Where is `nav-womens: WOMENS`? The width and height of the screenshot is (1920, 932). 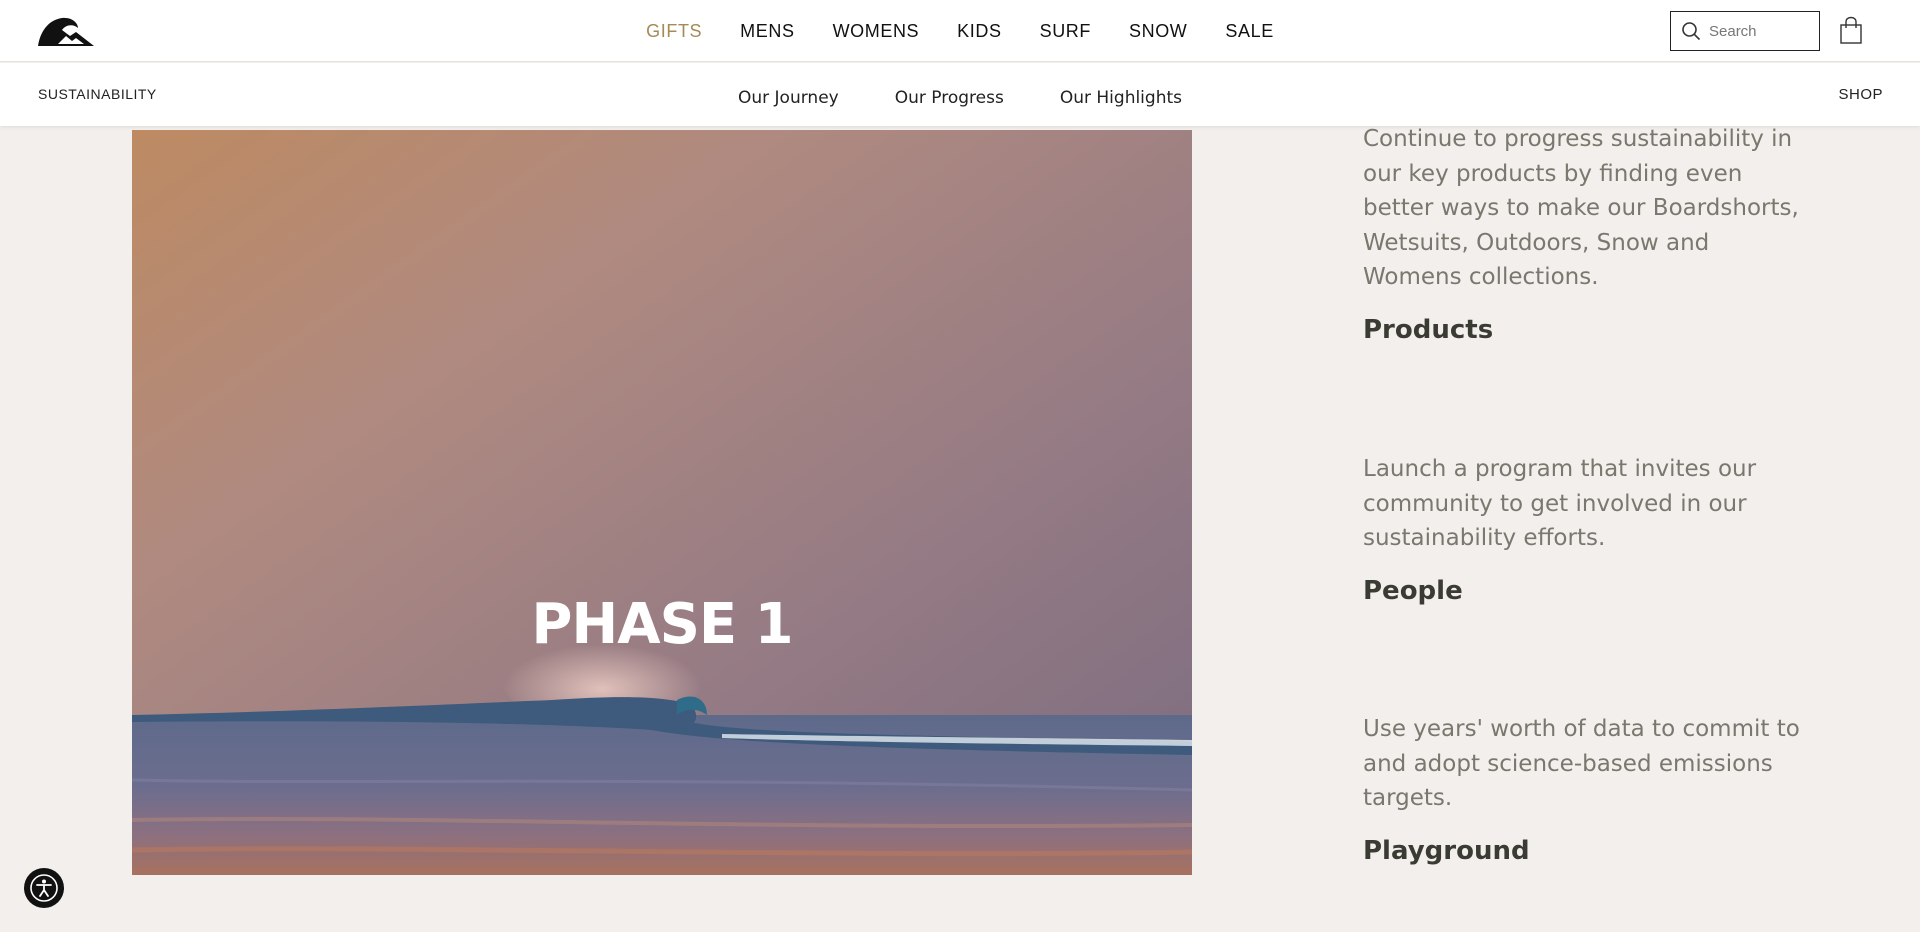
nav-womens: WOMENS is located at coordinates (876, 31).